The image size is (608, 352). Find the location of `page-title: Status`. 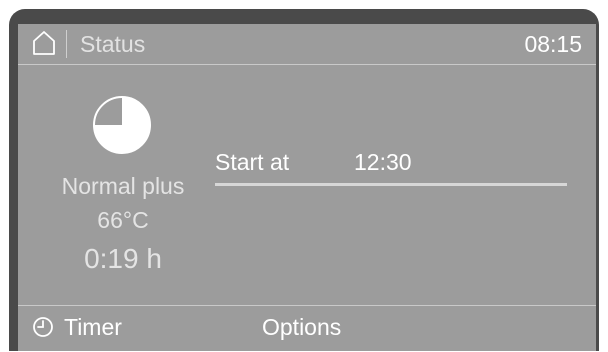

page-title: Status is located at coordinates (113, 44).